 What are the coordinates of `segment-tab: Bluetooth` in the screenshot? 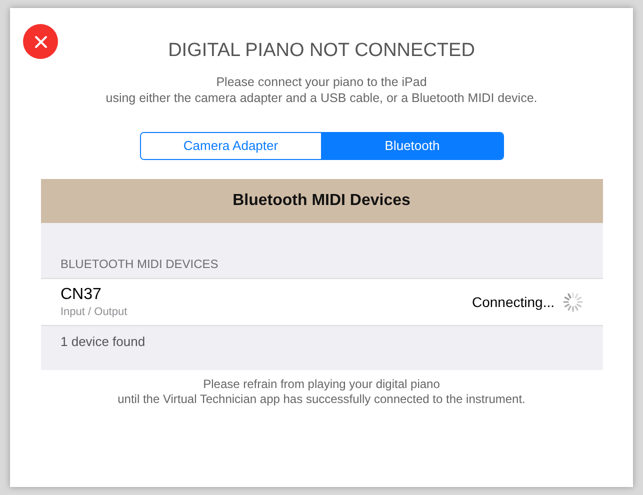 It's located at (411, 146).